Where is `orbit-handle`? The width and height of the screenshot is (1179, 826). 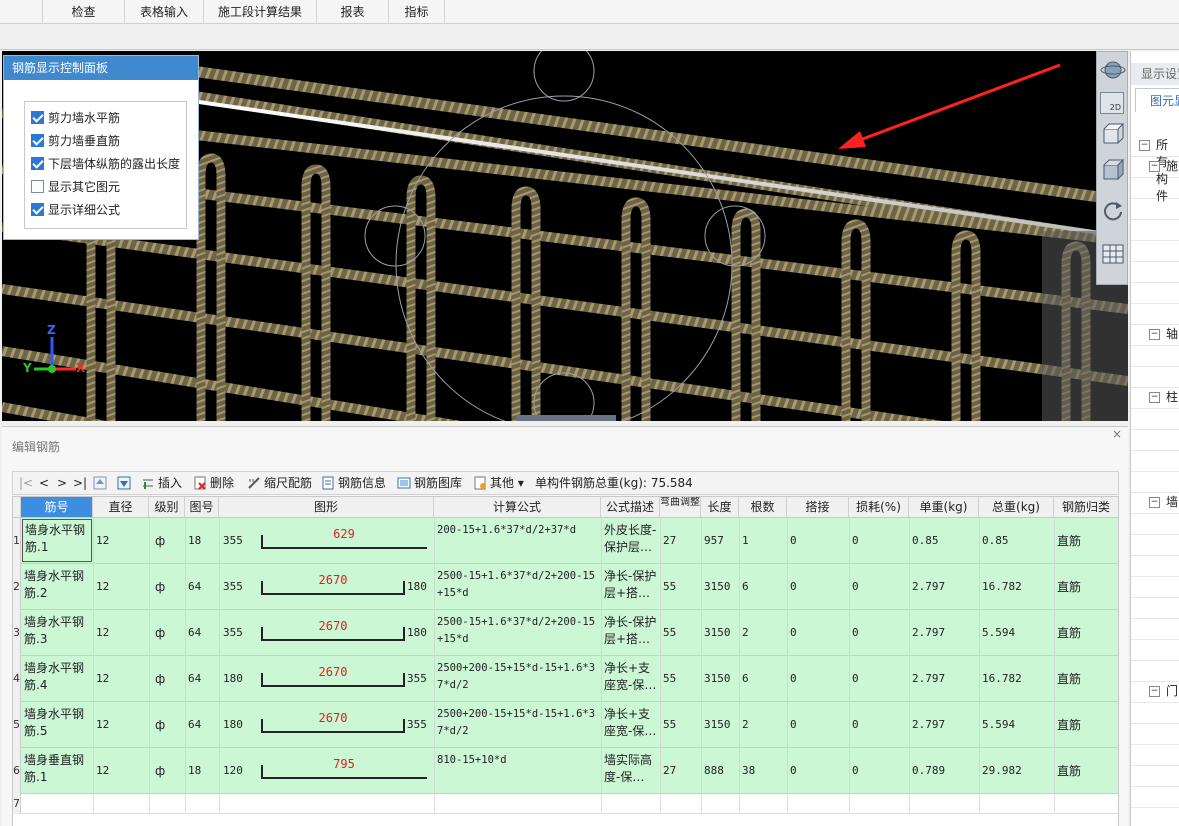
orbit-handle is located at coordinates (564, 396).